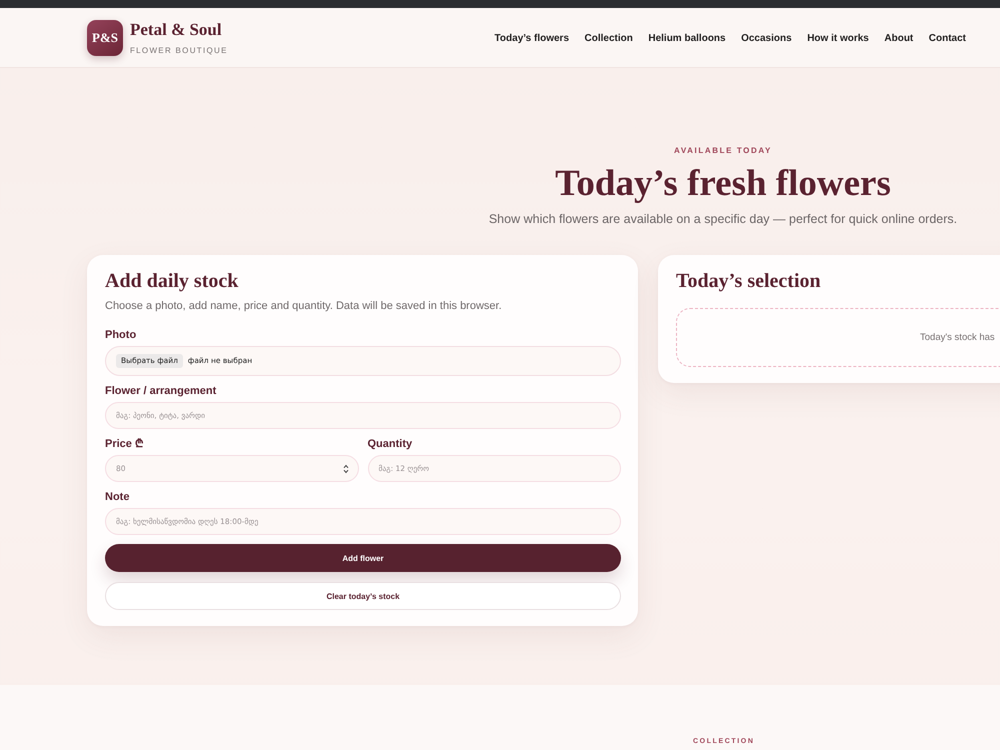 The image size is (1000, 750). What do you see at coordinates (179, 51) in the screenshot?
I see `brand-tagline: FLOWER BOUTIQUE` at bounding box center [179, 51].